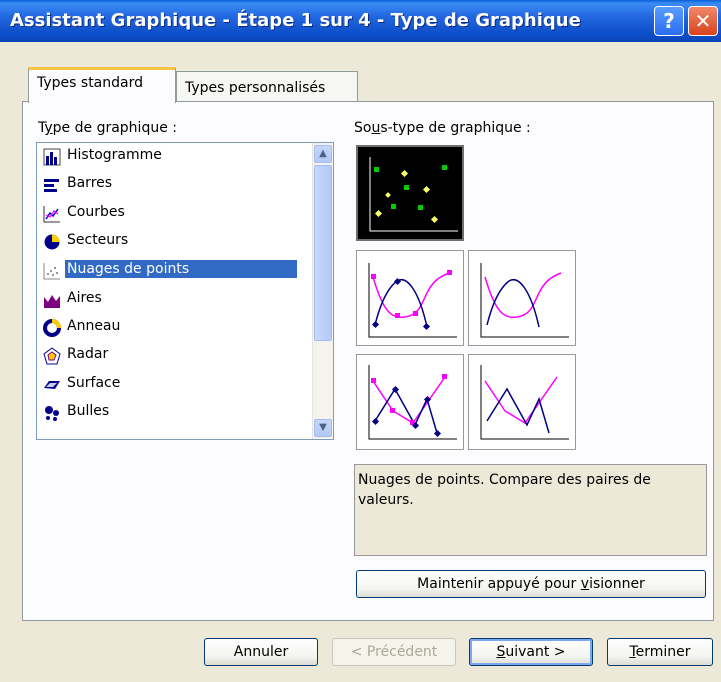 Image resolution: width=721 pixels, height=682 pixels. Describe the element at coordinates (669, 21) in the screenshot. I see `help-button: ?` at that location.